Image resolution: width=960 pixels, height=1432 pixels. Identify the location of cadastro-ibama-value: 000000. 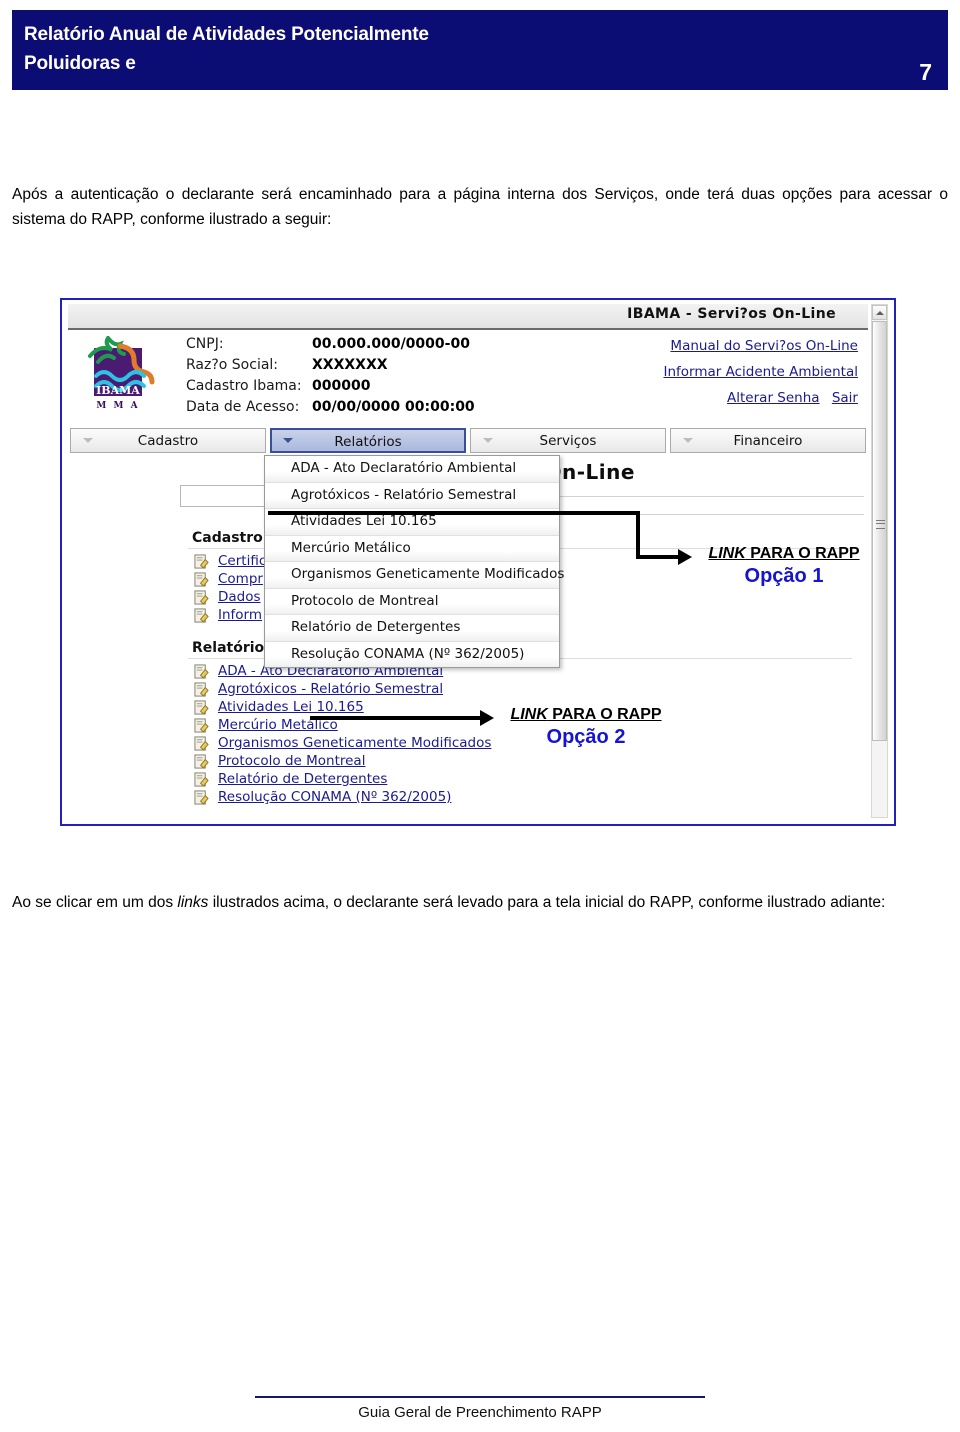
(341, 386).